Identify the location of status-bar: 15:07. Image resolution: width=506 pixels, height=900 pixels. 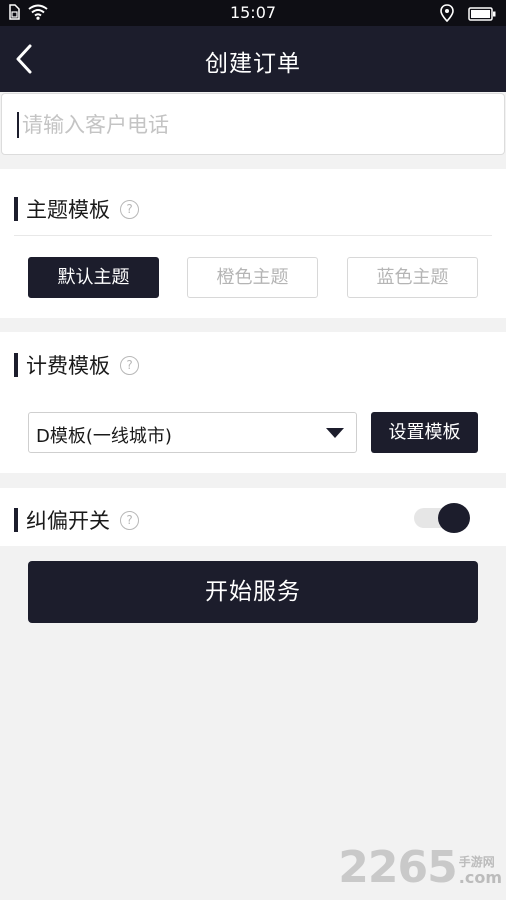
(253, 13).